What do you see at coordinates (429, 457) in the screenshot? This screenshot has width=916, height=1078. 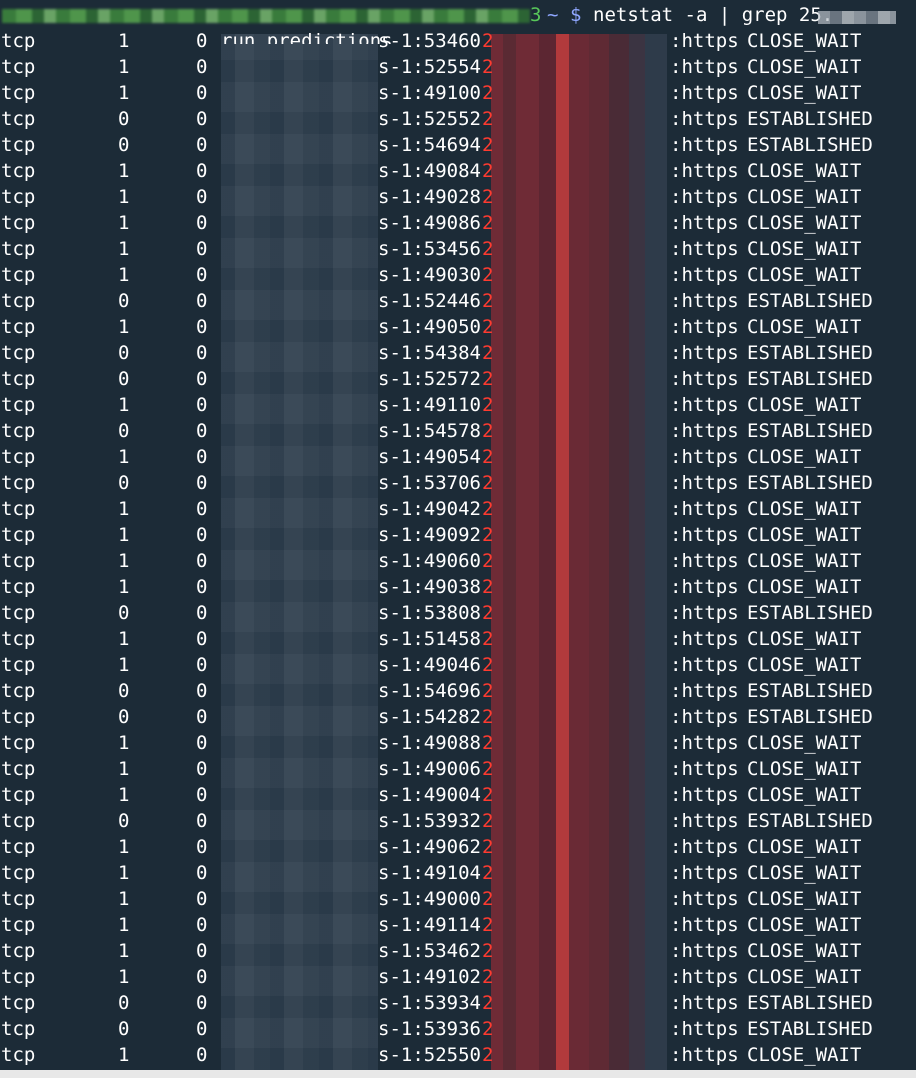 I see `local-address-cell: s-1:49054` at bounding box center [429, 457].